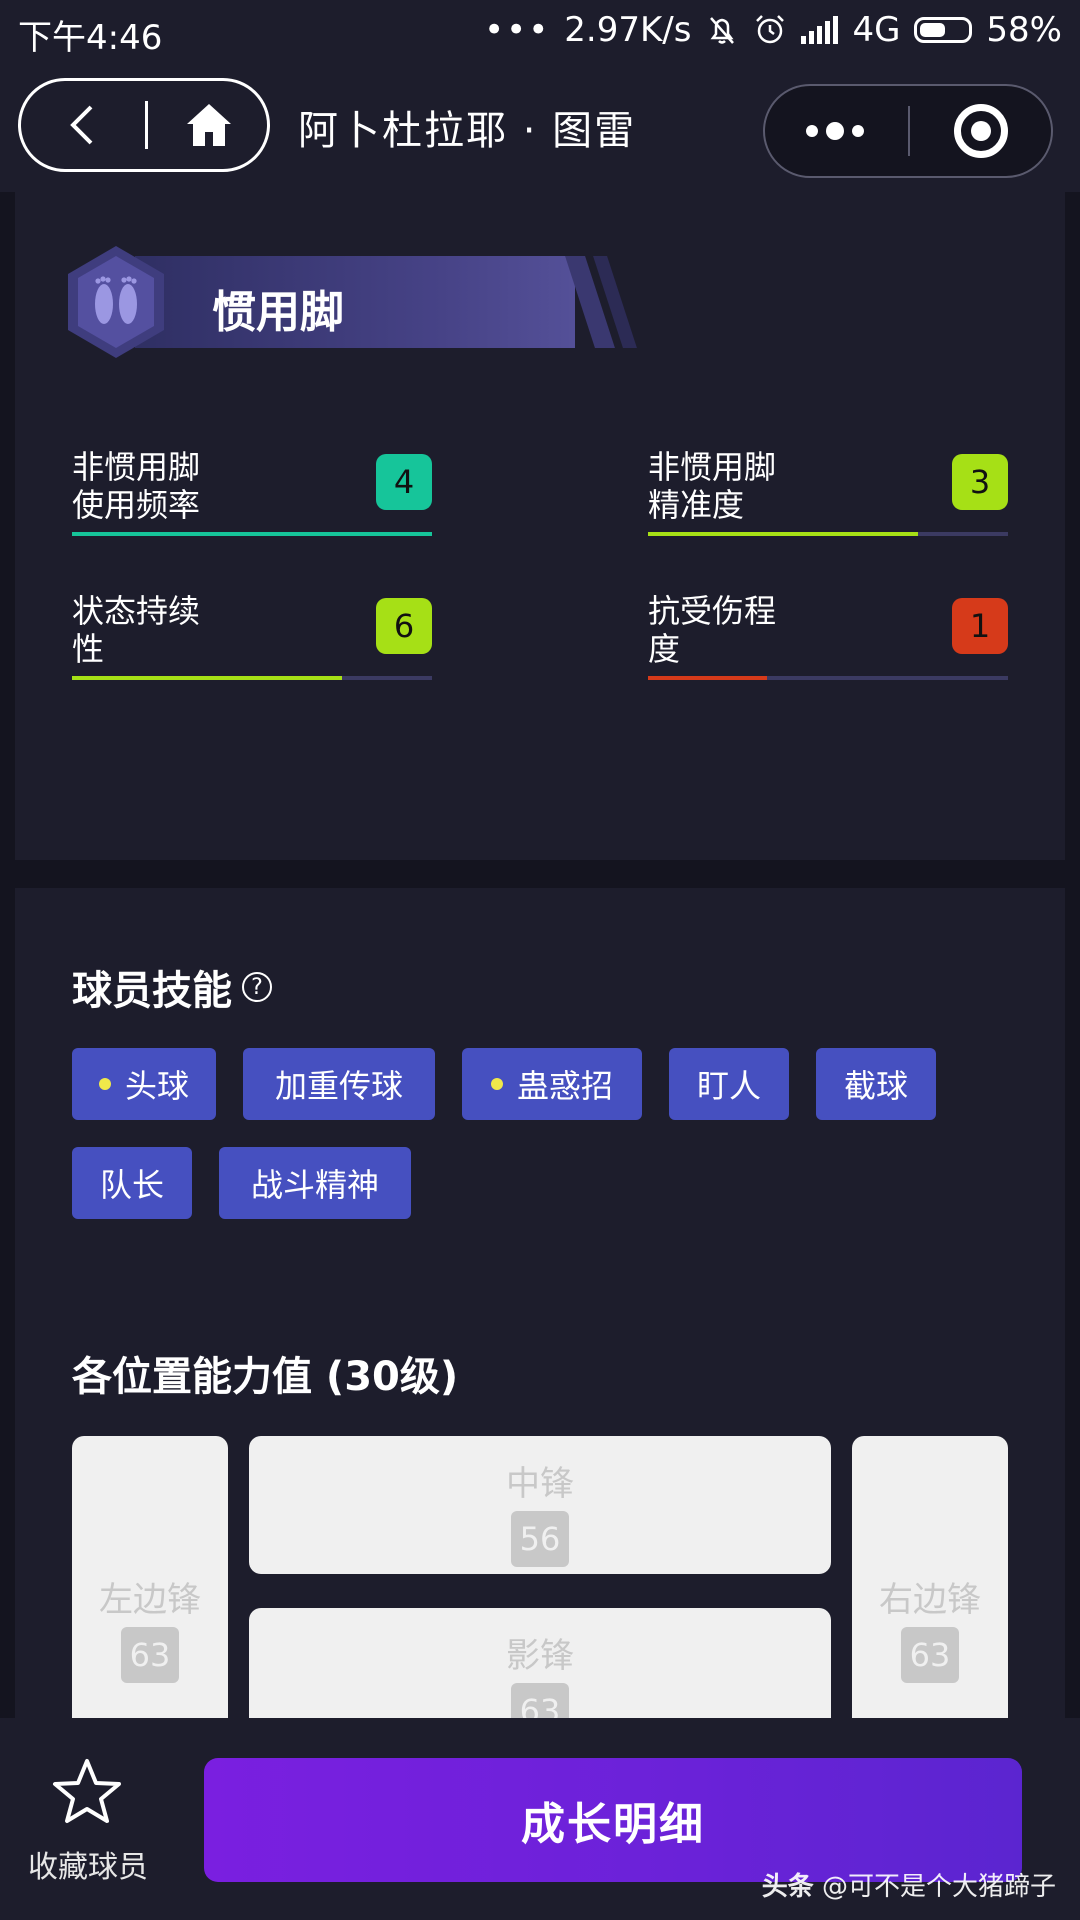  What do you see at coordinates (517, 30) in the screenshot?
I see `status-dots: •••` at bounding box center [517, 30].